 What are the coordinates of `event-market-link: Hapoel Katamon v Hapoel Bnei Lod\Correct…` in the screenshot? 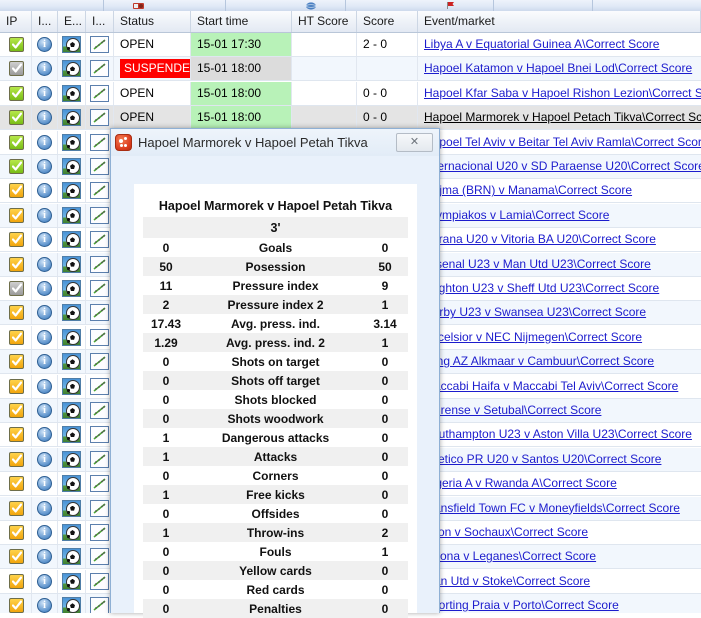 It's located at (558, 68).